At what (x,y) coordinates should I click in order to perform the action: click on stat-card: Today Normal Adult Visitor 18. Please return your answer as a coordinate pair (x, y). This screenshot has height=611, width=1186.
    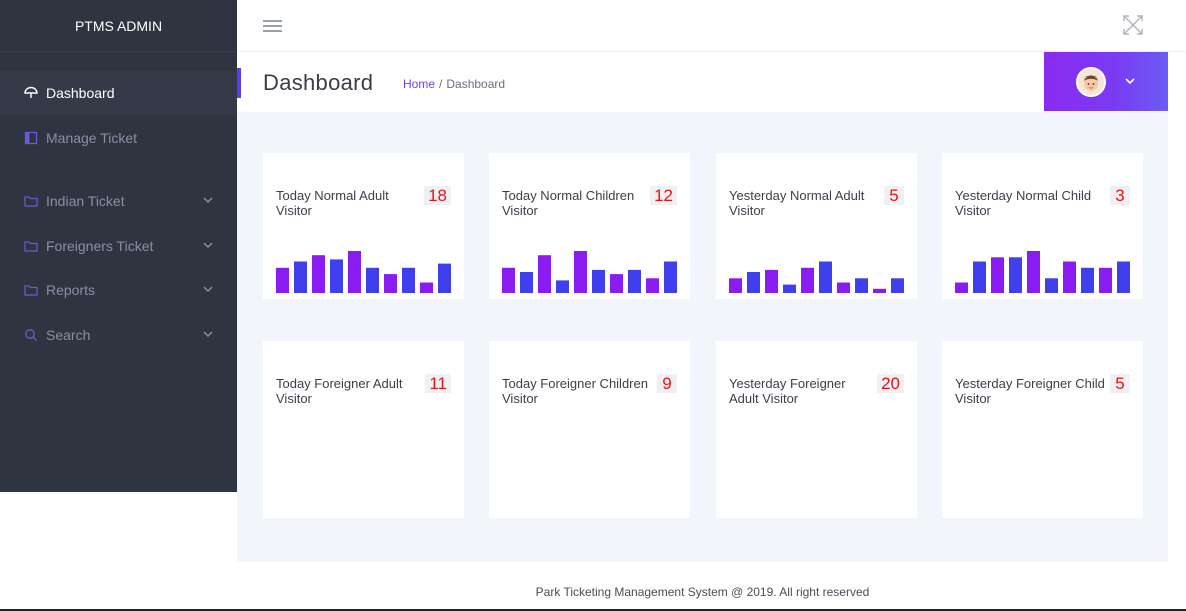
    Looking at the image, I should click on (363, 226).